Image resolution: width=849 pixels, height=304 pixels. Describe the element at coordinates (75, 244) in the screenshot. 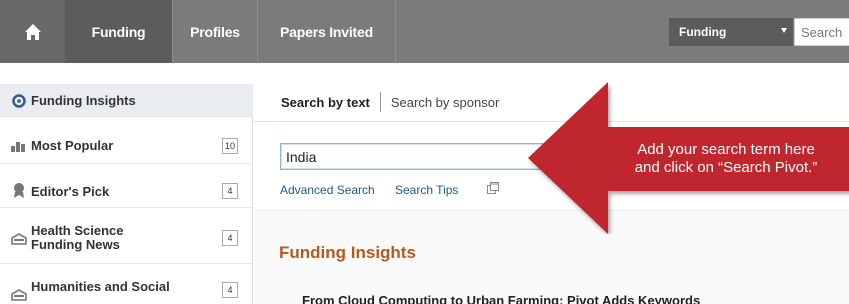

I see `sidebar-item-label-line2: Funding News` at that location.